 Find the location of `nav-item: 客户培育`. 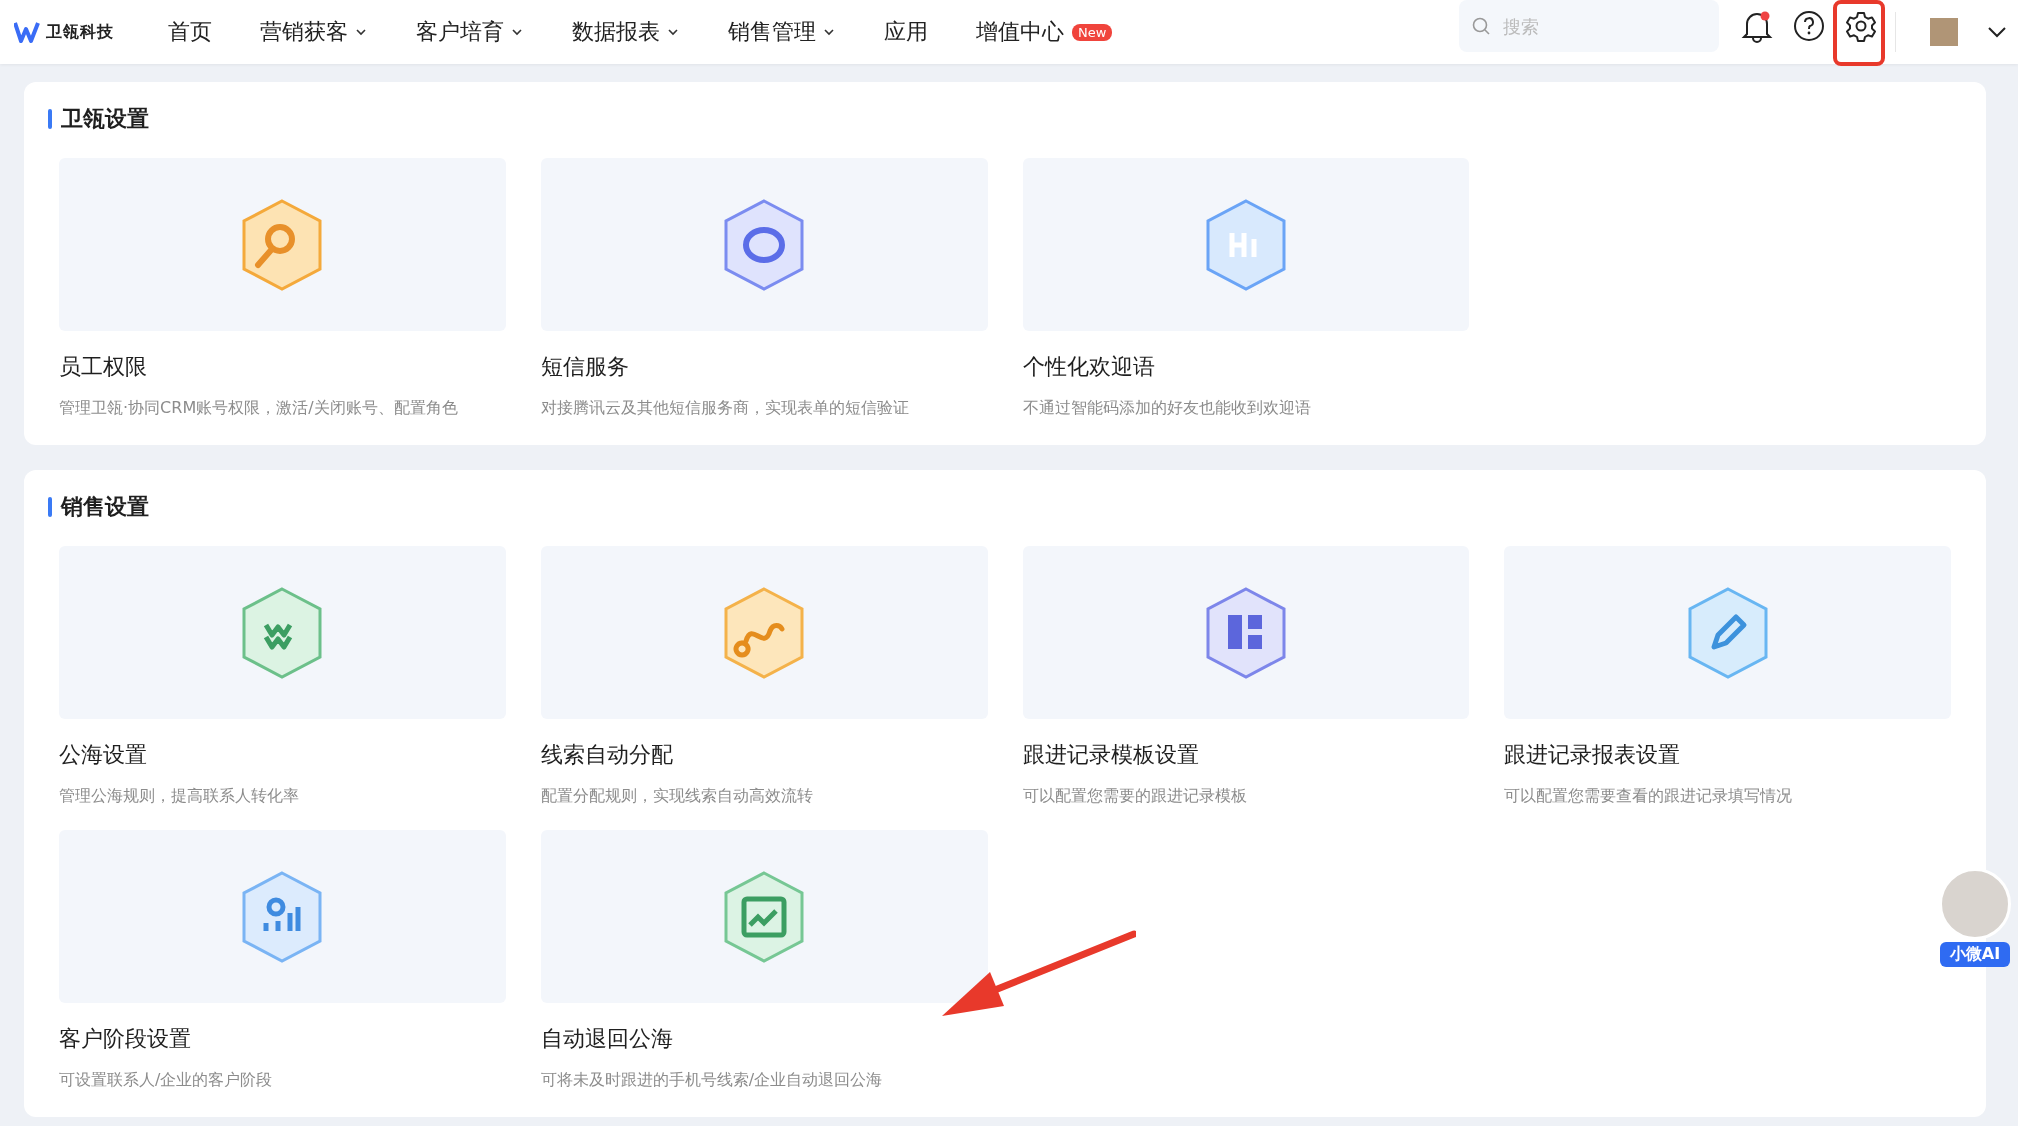

nav-item: 客户培育 is located at coordinates (470, 32).